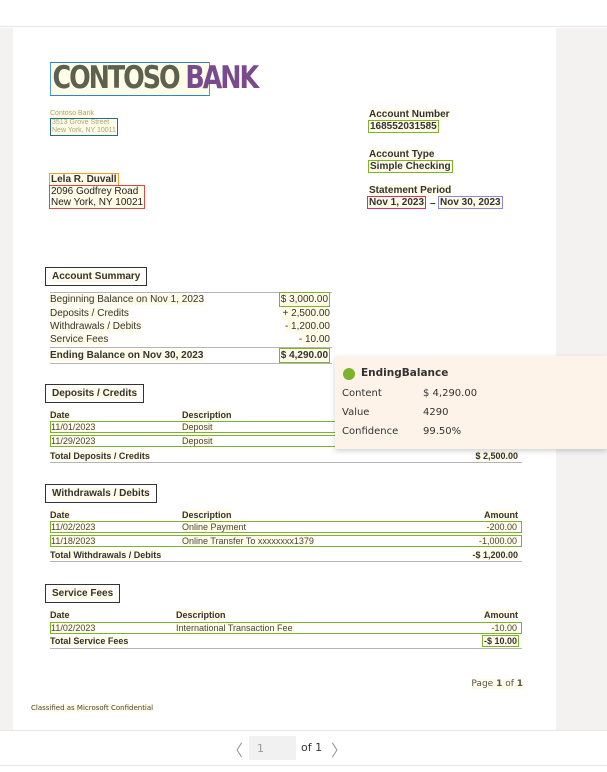  Describe the element at coordinates (410, 190) in the screenshot. I see `statement-period-label: Statement Period` at that location.